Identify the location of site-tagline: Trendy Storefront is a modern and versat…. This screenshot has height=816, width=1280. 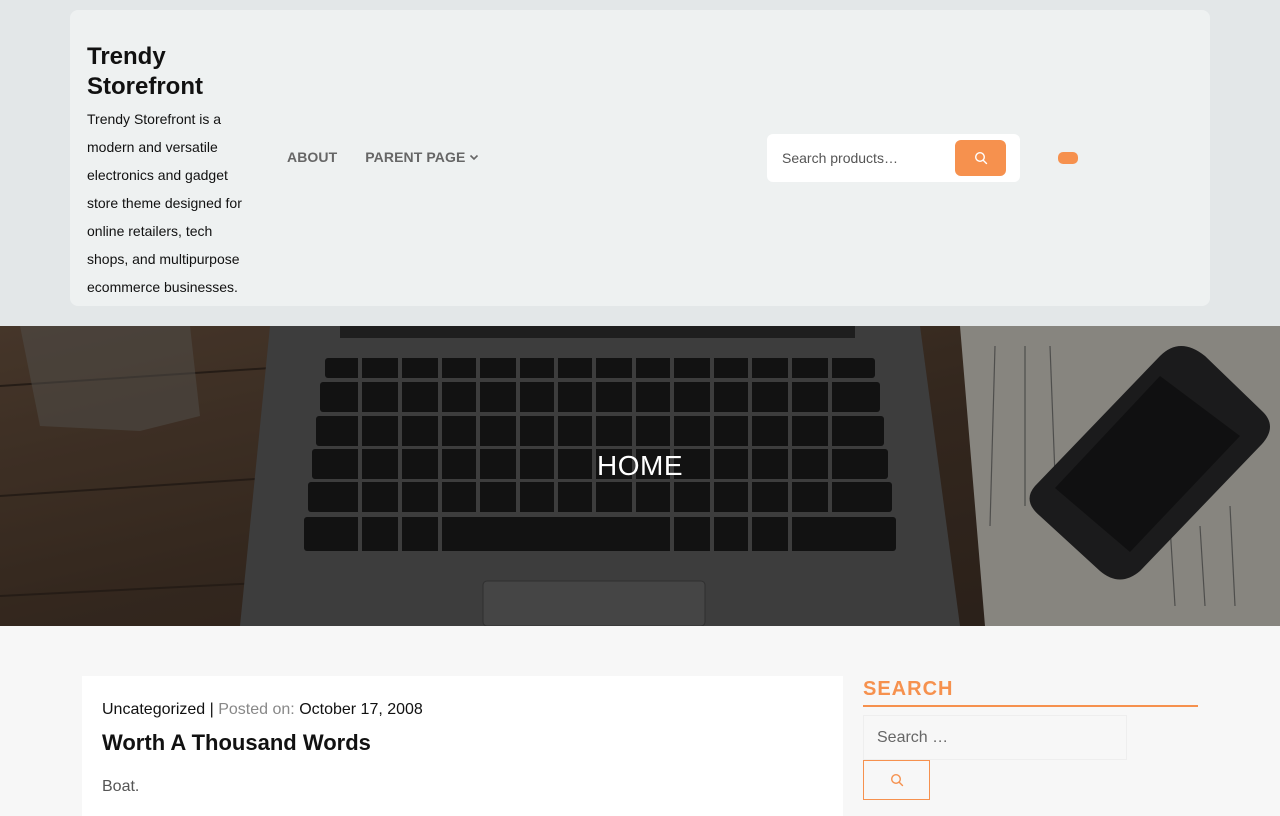
(164, 203).